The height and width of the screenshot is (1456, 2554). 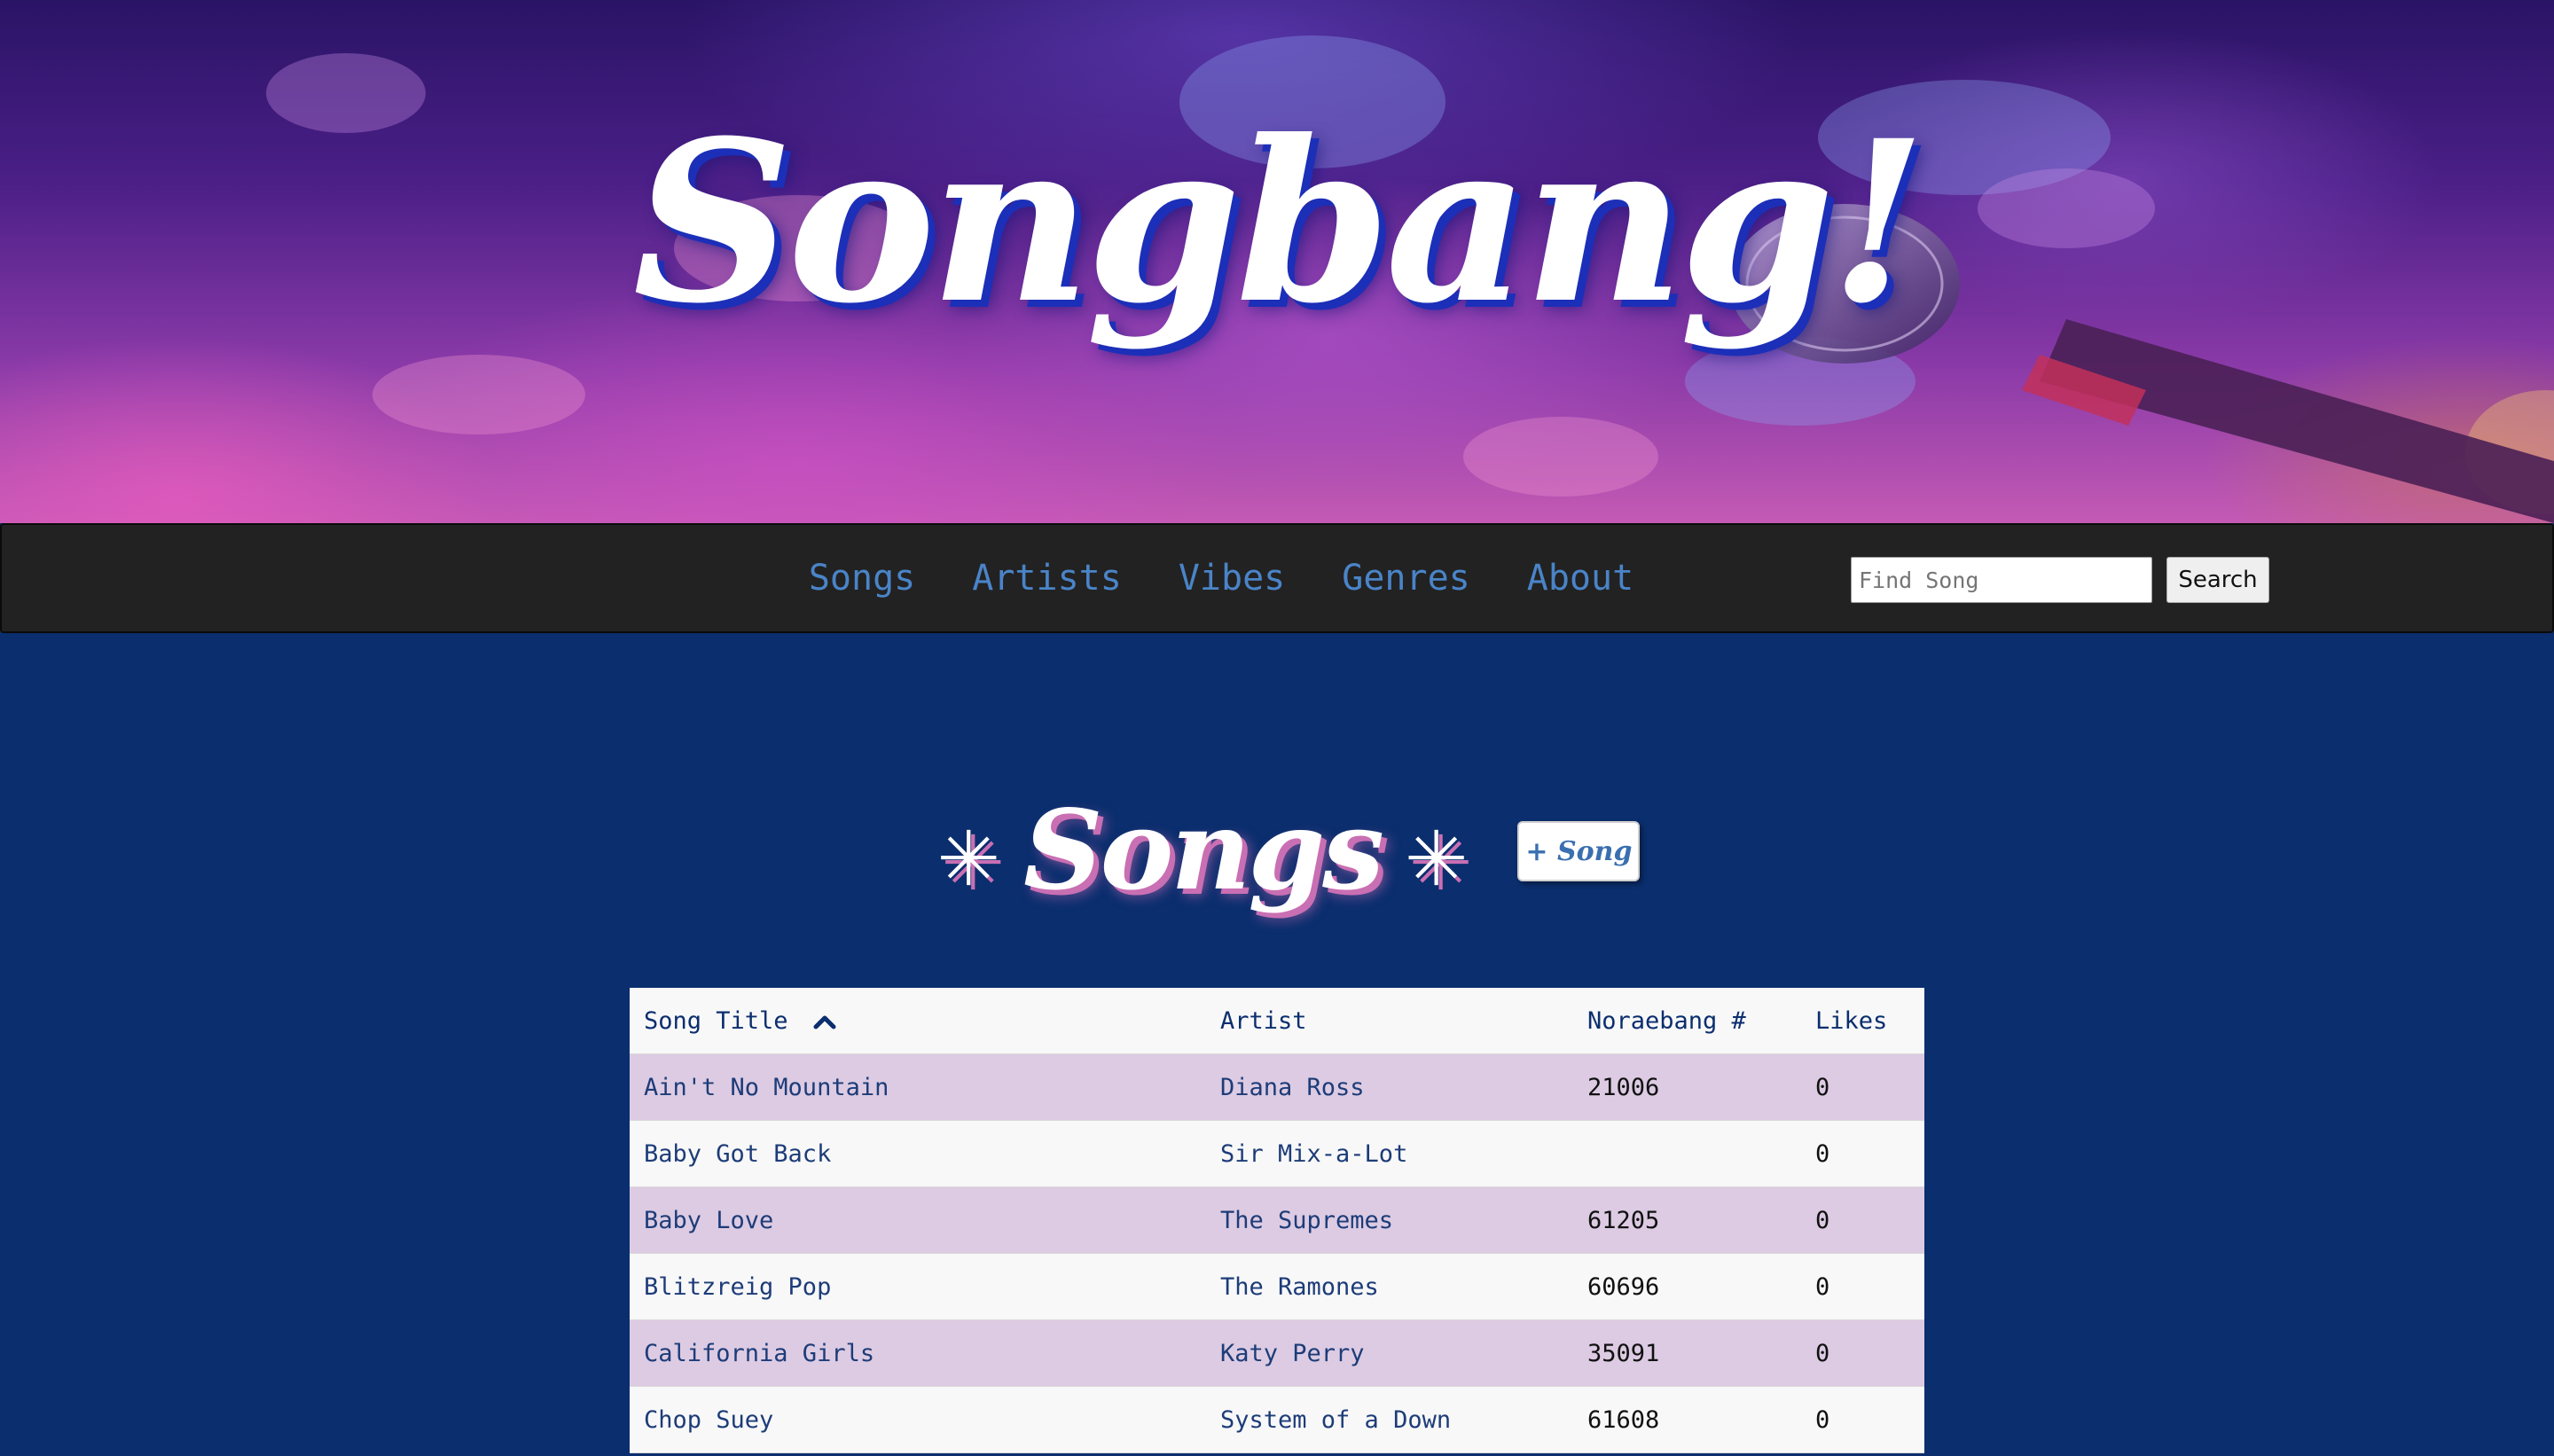 I want to click on noraebang-number: 61608, so click(x=1687, y=1419).